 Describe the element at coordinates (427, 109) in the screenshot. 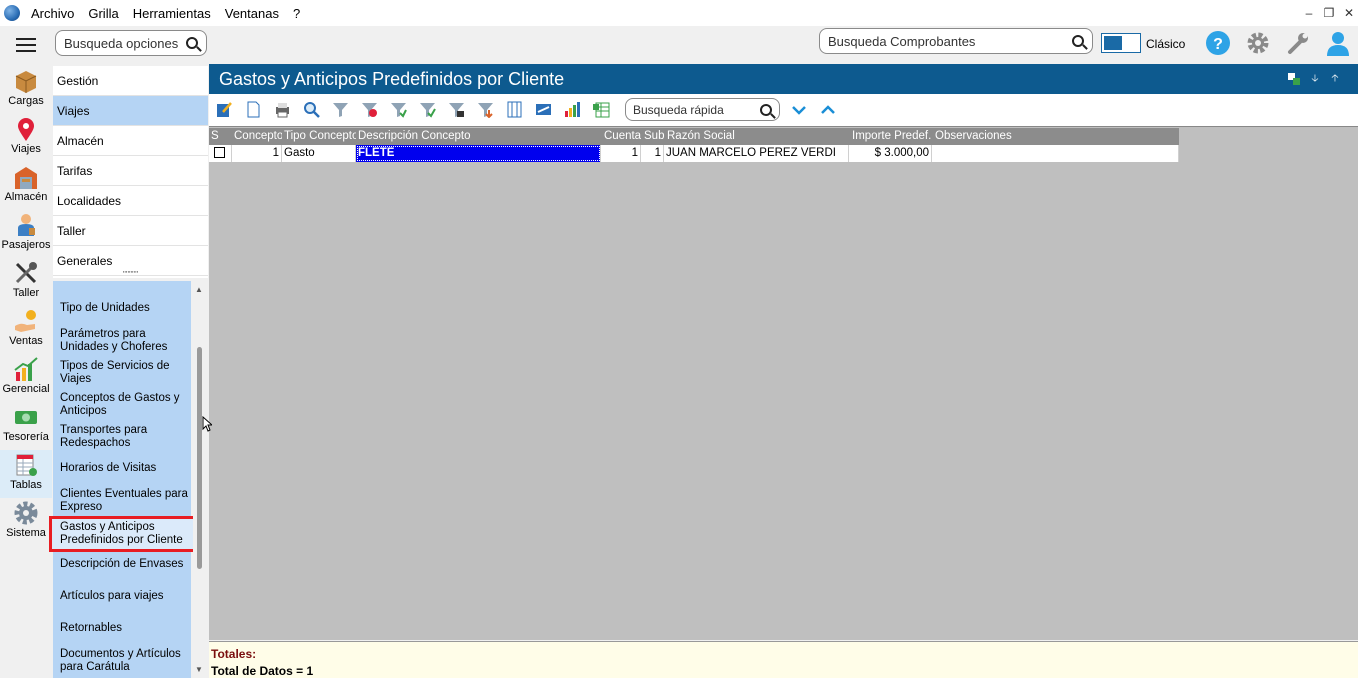

I see `filter-check-icon` at that location.